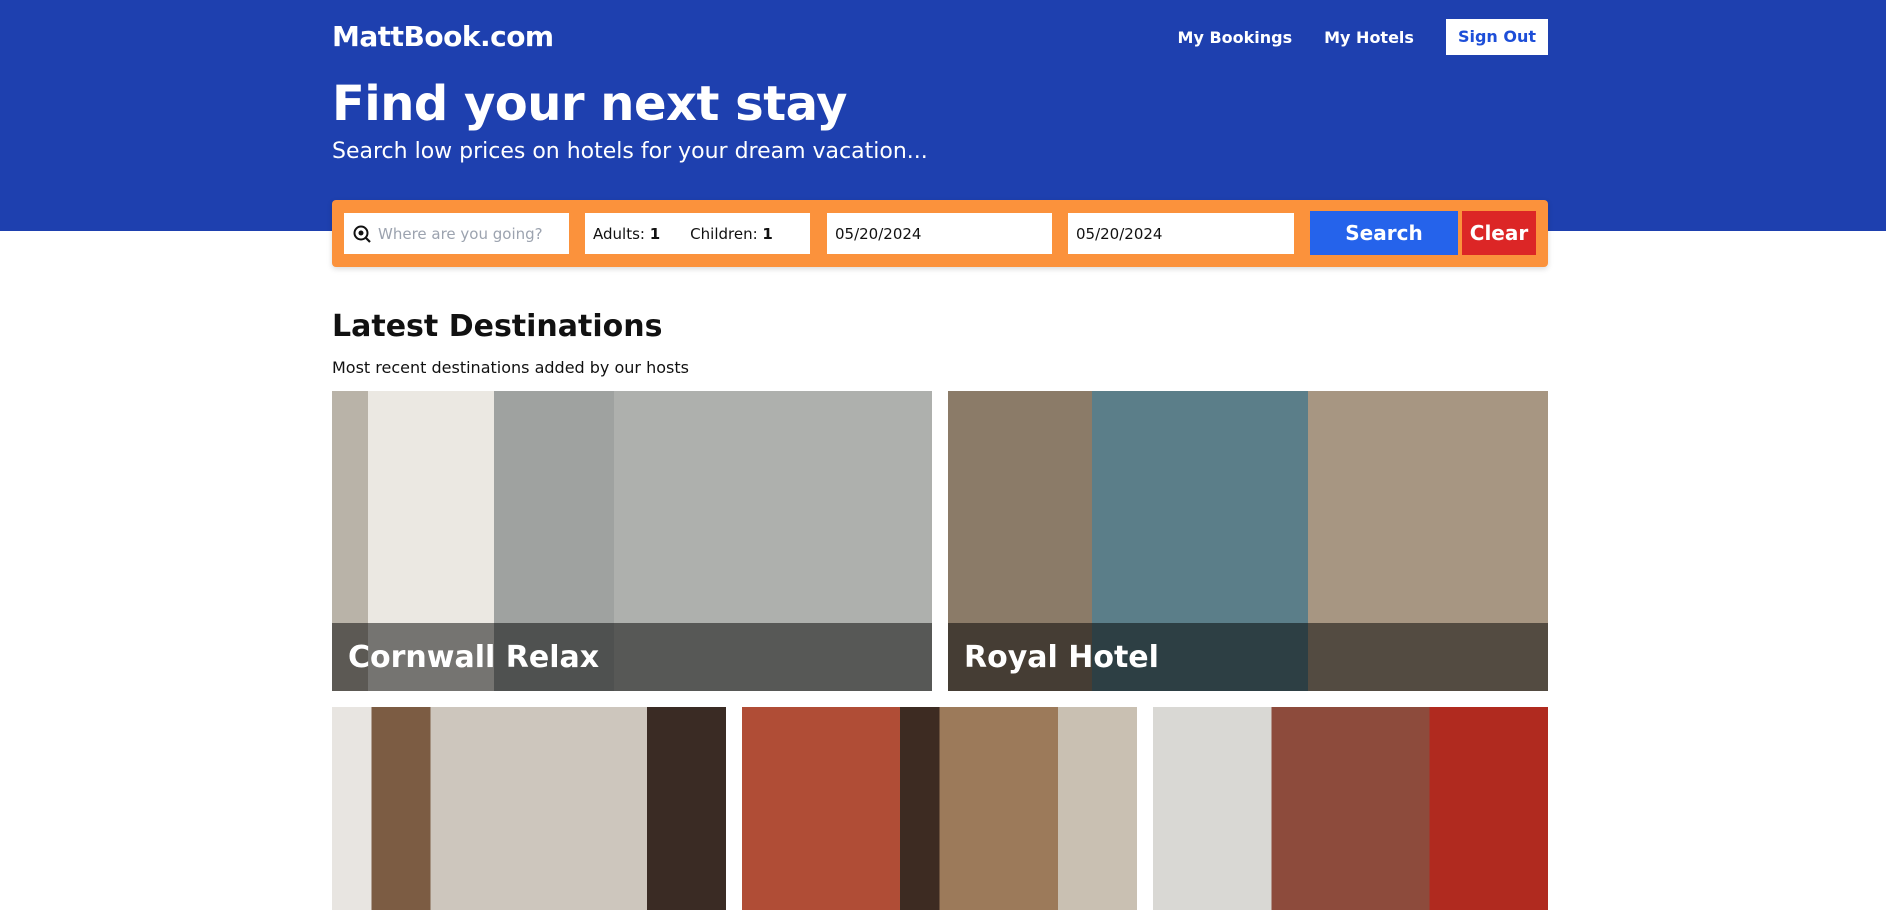 Image resolution: width=1886 pixels, height=910 pixels. What do you see at coordinates (589, 104) in the screenshot?
I see `hero-title: Find your next stay` at bounding box center [589, 104].